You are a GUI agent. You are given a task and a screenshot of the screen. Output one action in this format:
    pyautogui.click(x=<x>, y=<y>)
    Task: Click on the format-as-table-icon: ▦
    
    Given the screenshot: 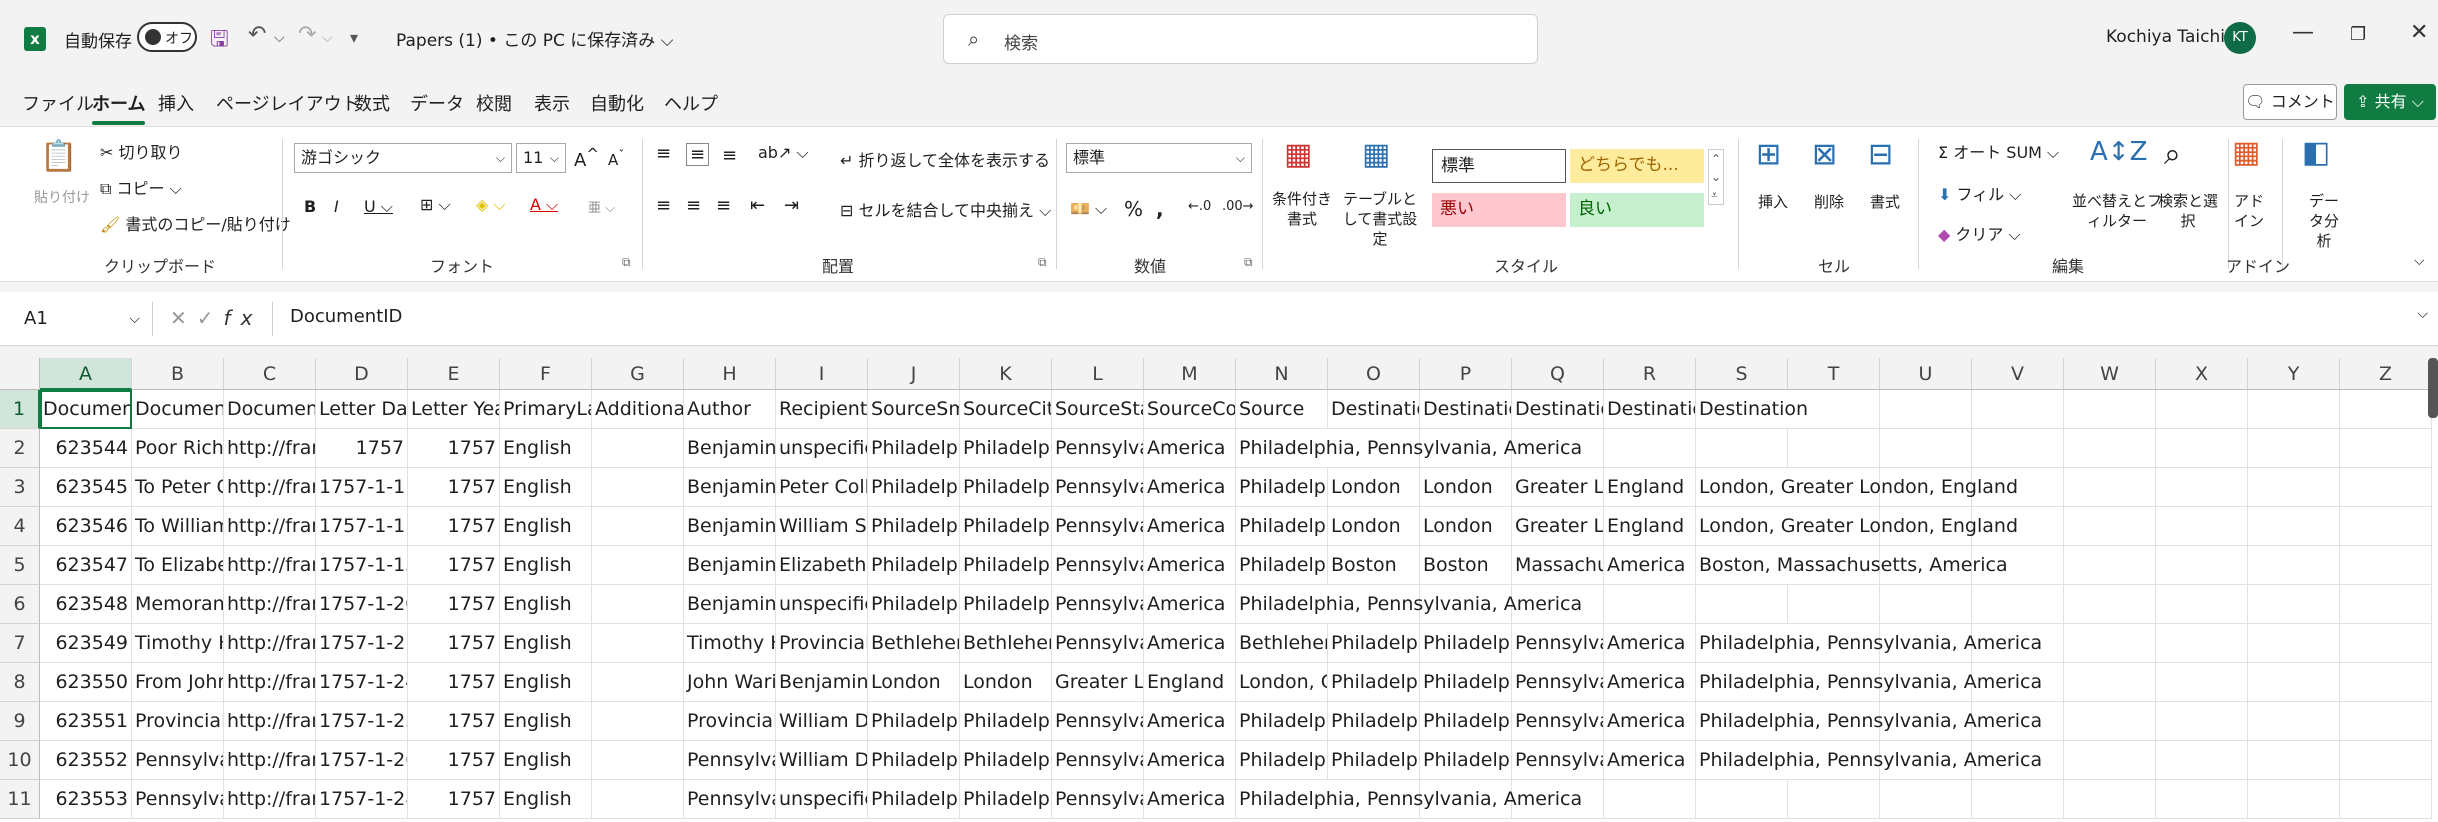 What is the action you would take?
    pyautogui.click(x=1376, y=154)
    